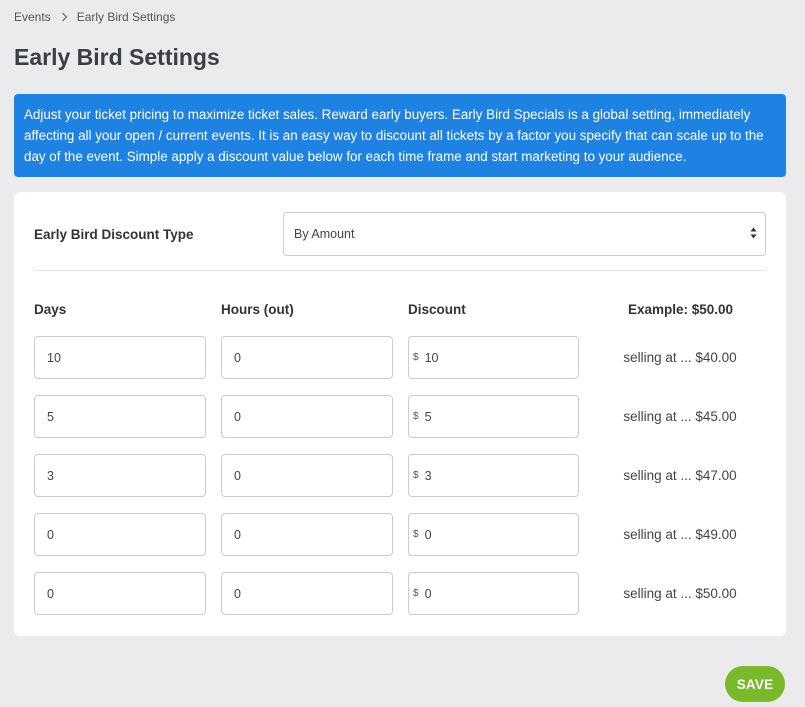 The width and height of the screenshot is (805, 707). What do you see at coordinates (257, 309) in the screenshot?
I see `column-header-hours: Hours (out)` at bounding box center [257, 309].